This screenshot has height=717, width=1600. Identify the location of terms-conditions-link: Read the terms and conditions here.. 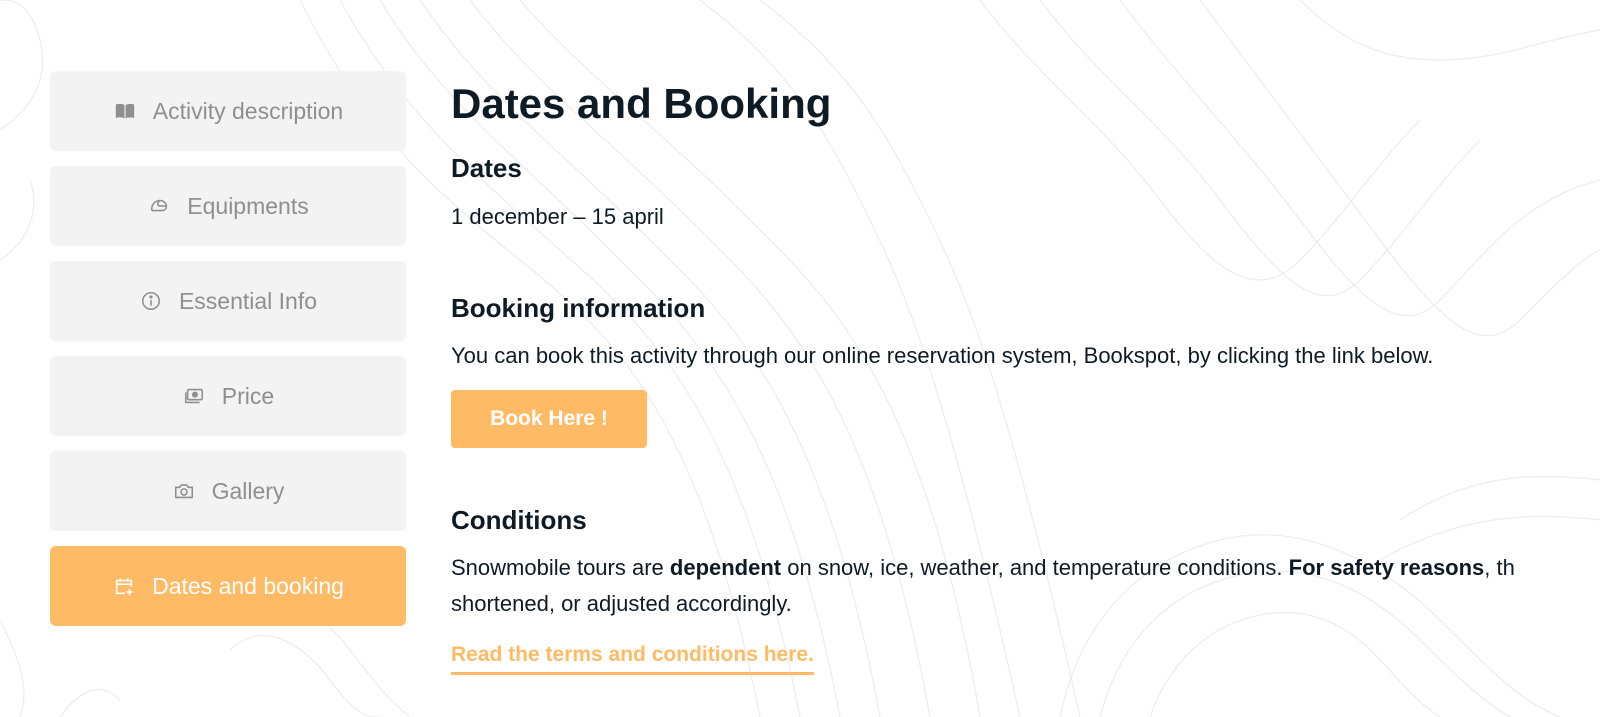
(632, 659).